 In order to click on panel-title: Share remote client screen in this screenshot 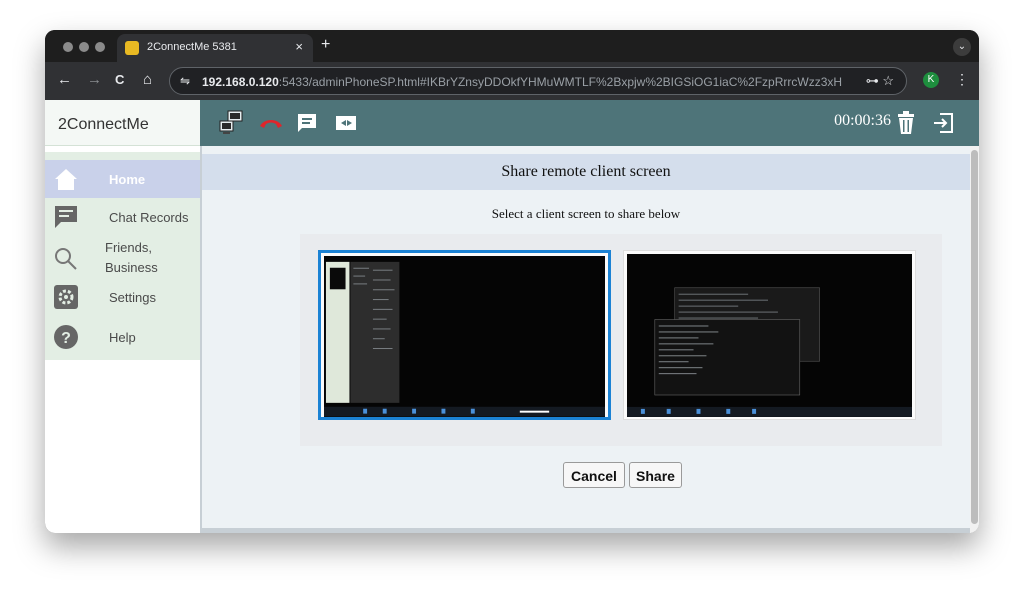, I will do `click(586, 172)`.